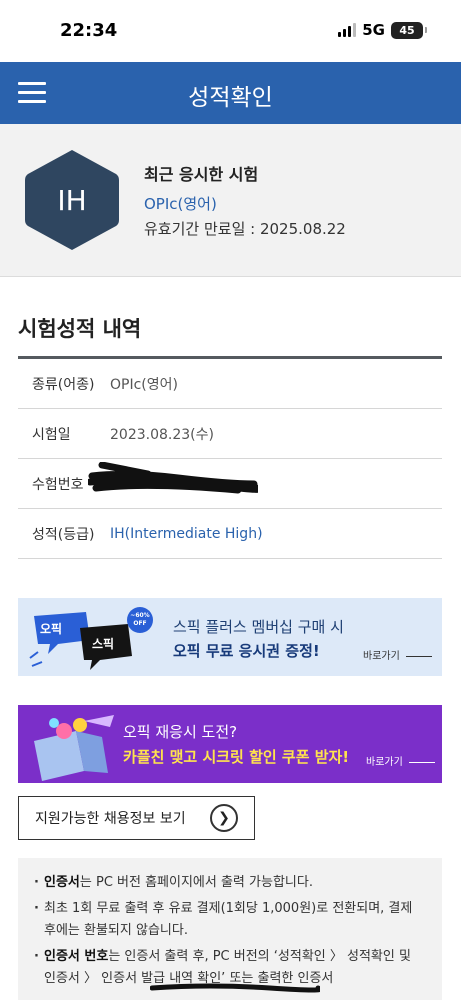 Image resolution: width=461 pixels, height=1000 pixels. Describe the element at coordinates (110, 819) in the screenshot. I see `job-info-label: 지원가능한 채용정보 보기` at that location.